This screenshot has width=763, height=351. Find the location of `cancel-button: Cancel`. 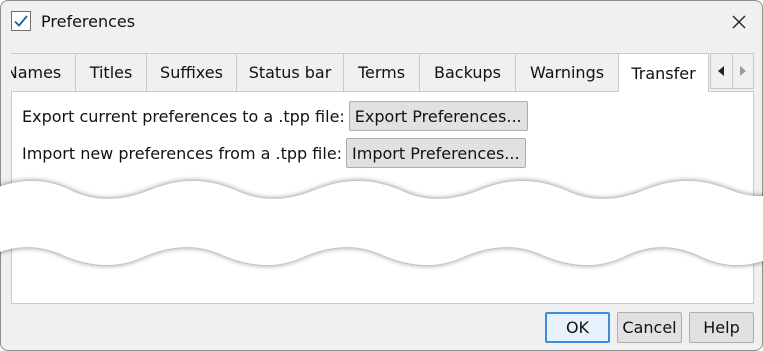

cancel-button: Cancel is located at coordinates (649, 327).